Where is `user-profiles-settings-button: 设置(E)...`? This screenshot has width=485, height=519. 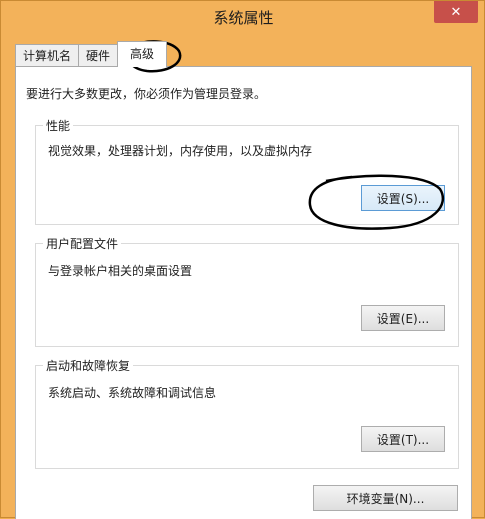
user-profiles-settings-button: 设置(E)... is located at coordinates (403, 318).